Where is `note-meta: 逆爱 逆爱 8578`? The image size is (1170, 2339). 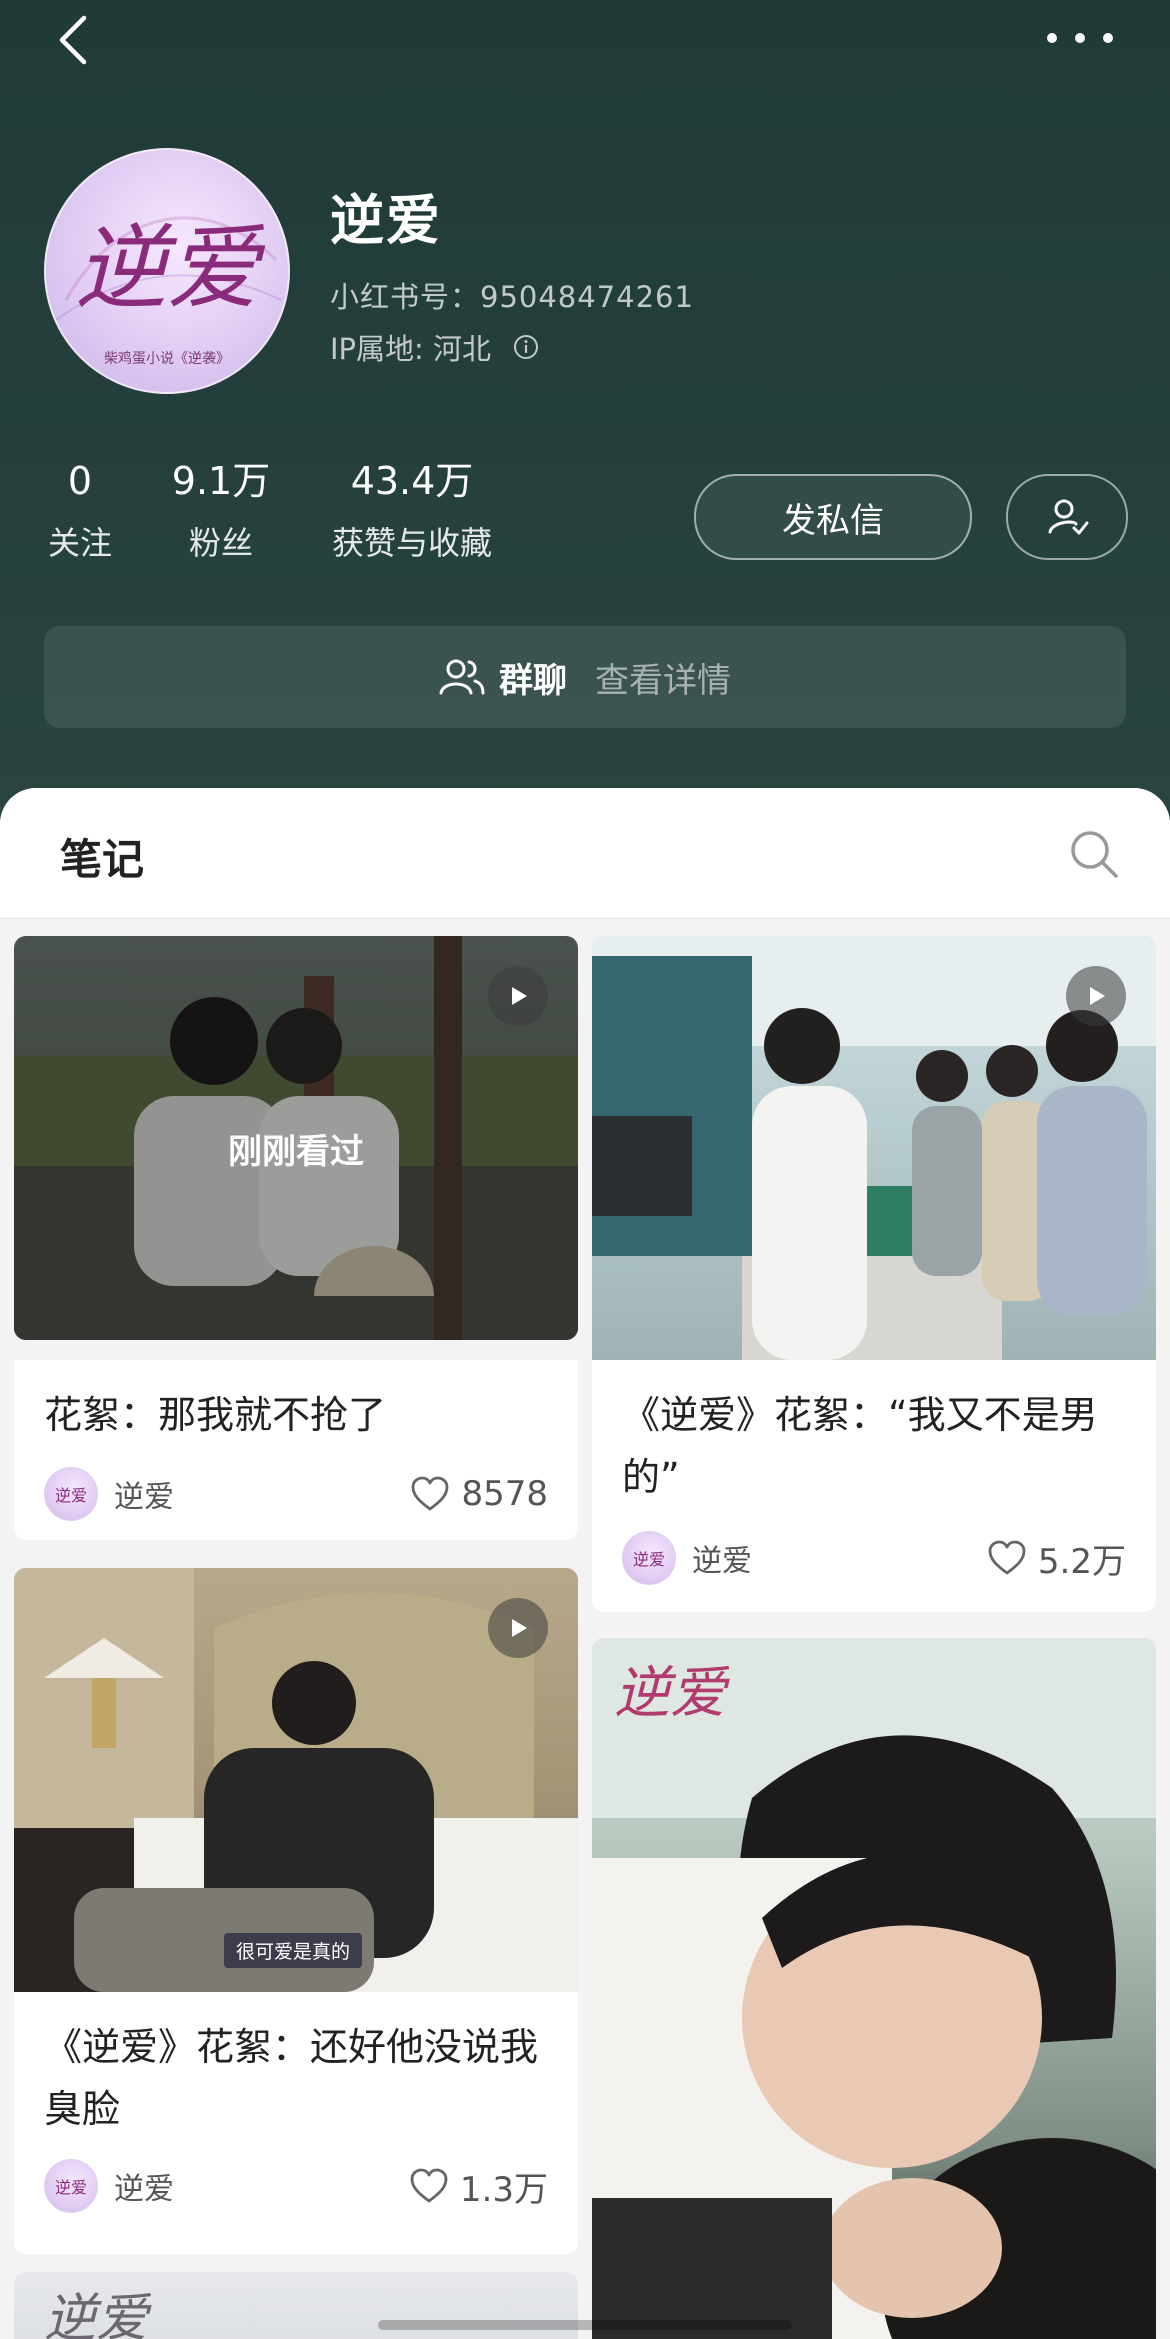
note-meta: 逆爱 逆爱 8578 is located at coordinates (296, 1494).